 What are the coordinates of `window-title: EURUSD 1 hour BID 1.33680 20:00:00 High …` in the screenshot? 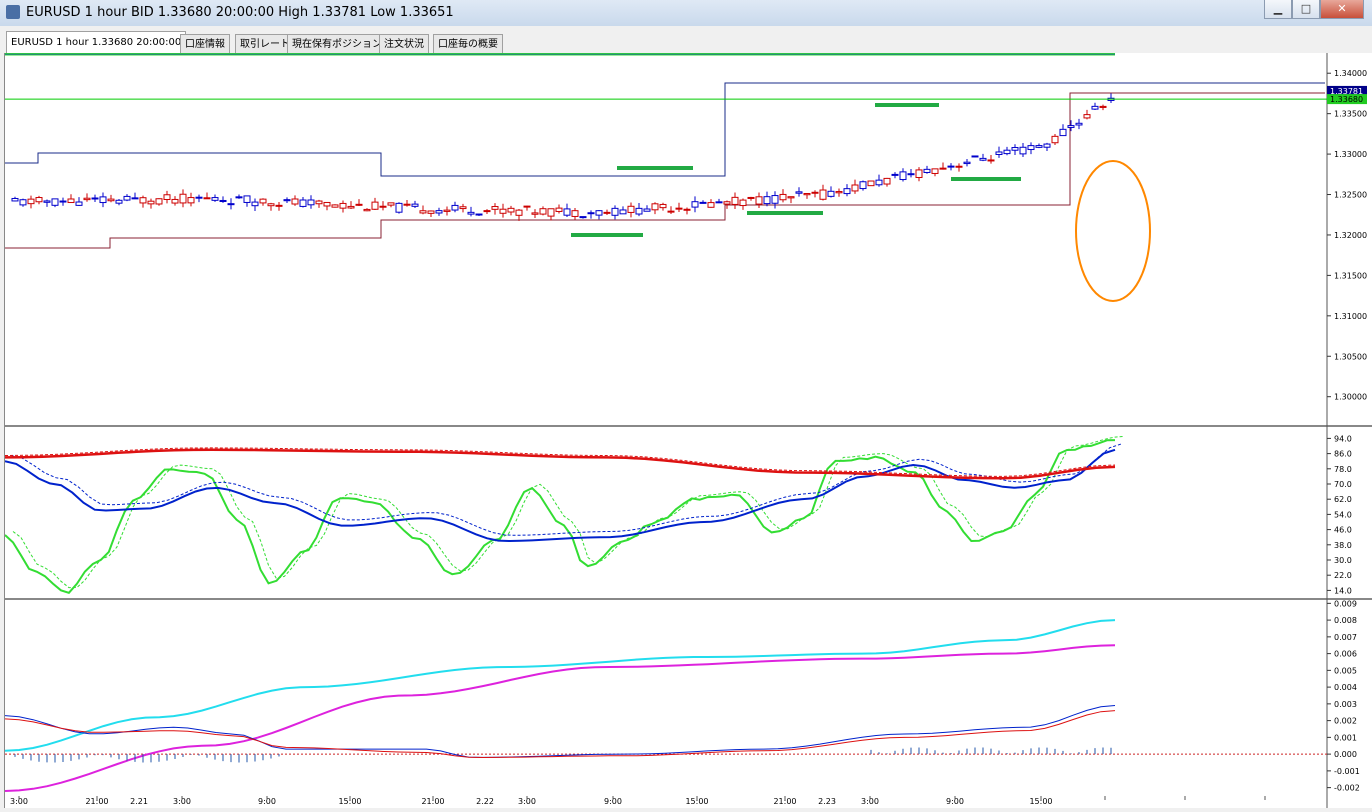 It's located at (240, 12).